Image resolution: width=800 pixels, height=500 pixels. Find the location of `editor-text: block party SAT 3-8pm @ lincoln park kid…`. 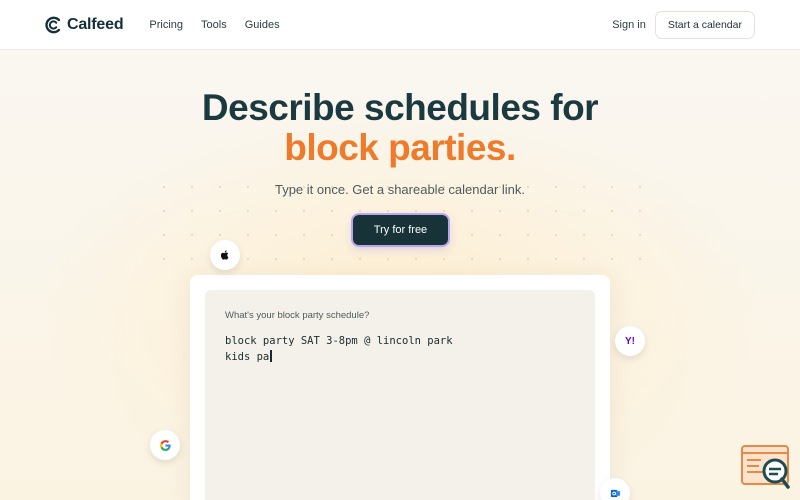

editor-text: block party SAT 3-8pm @ lincoln park kid… is located at coordinates (339, 349).